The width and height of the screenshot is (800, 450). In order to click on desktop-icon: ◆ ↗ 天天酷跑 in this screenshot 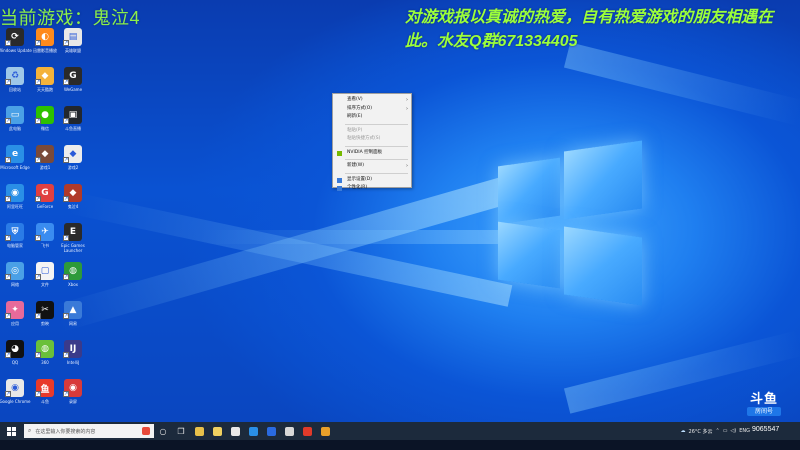, I will do `click(45, 84)`.